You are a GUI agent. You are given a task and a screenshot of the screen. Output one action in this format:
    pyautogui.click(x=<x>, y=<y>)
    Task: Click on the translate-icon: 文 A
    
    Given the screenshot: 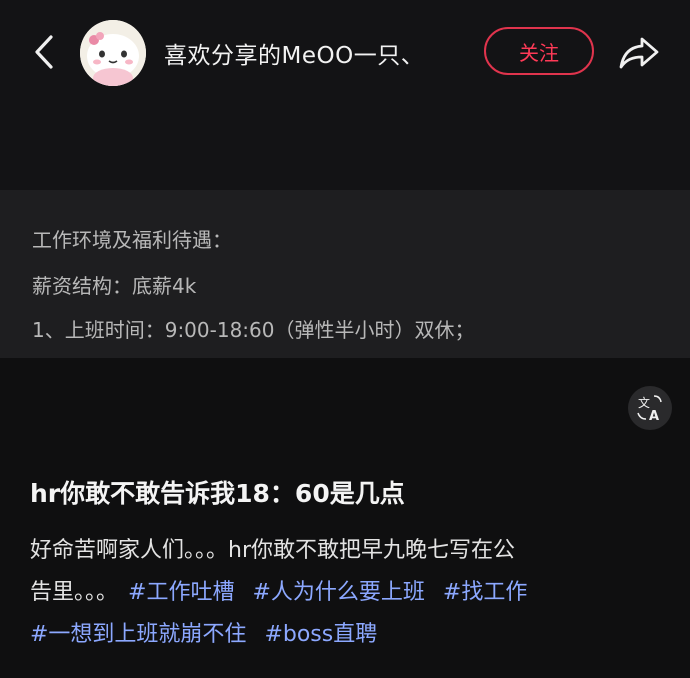 What is the action you would take?
    pyautogui.click(x=649, y=409)
    